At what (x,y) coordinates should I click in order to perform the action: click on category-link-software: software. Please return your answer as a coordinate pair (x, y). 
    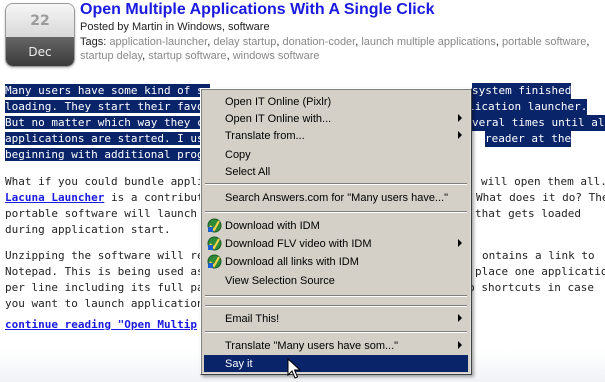
    Looking at the image, I should click on (249, 27).